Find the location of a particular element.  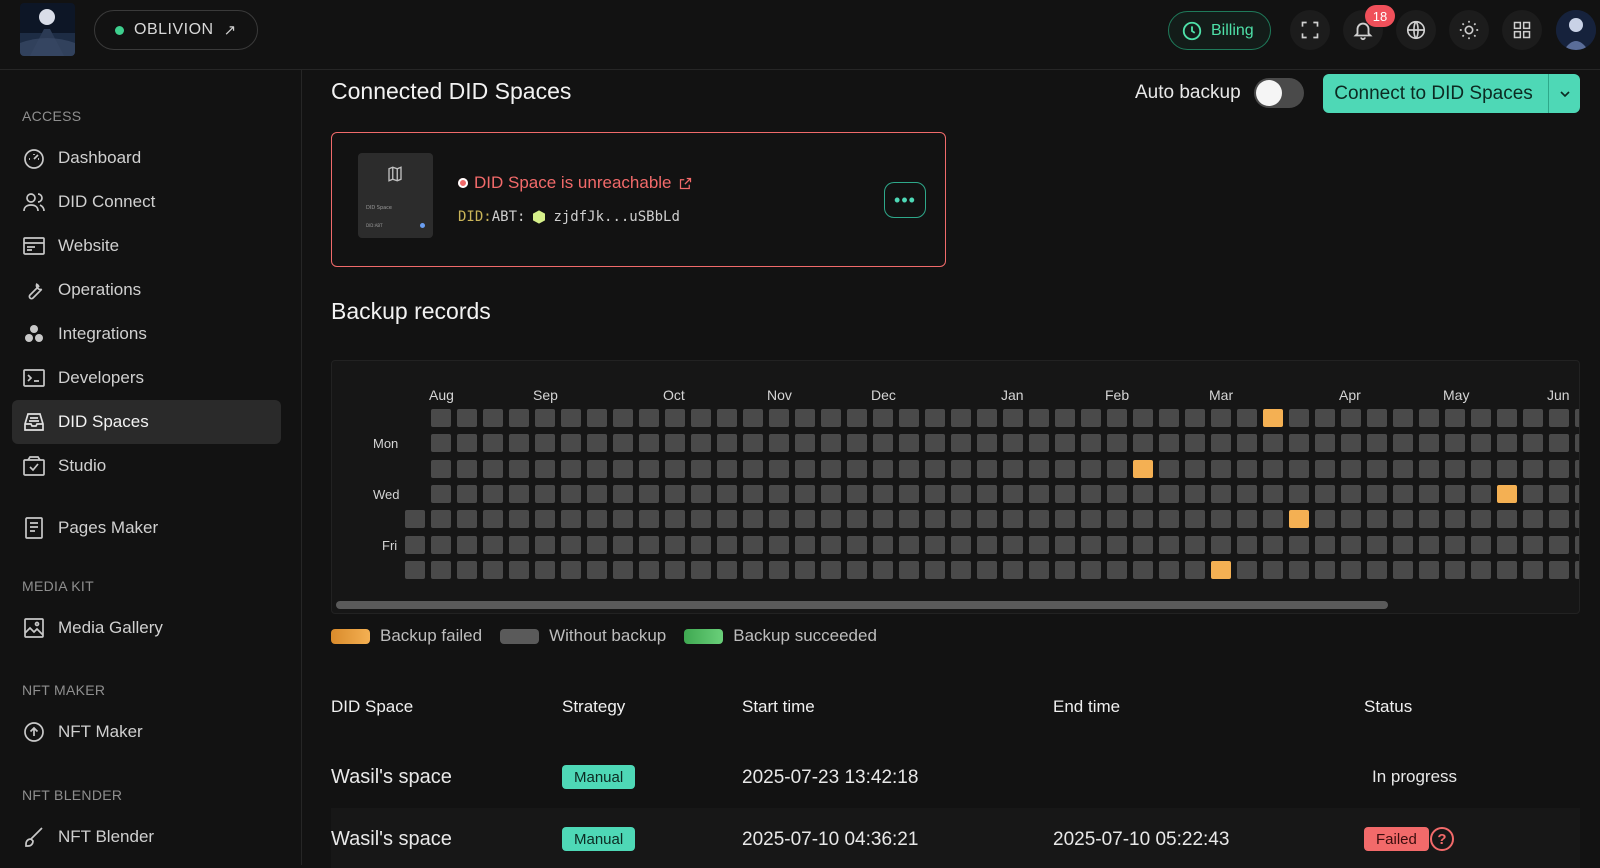

connect-to-did-spaces-button: Connect to DID Spaces is located at coordinates (1451, 93).